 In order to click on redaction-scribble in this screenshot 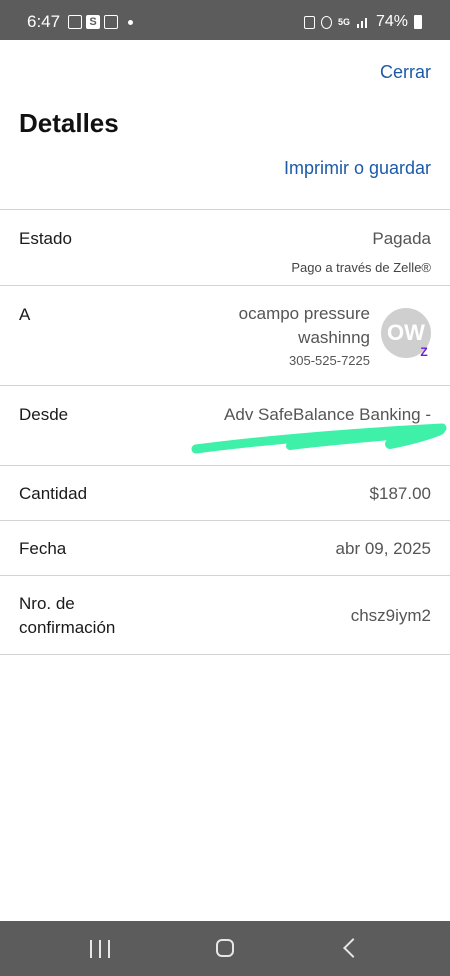, I will do `click(319, 438)`.